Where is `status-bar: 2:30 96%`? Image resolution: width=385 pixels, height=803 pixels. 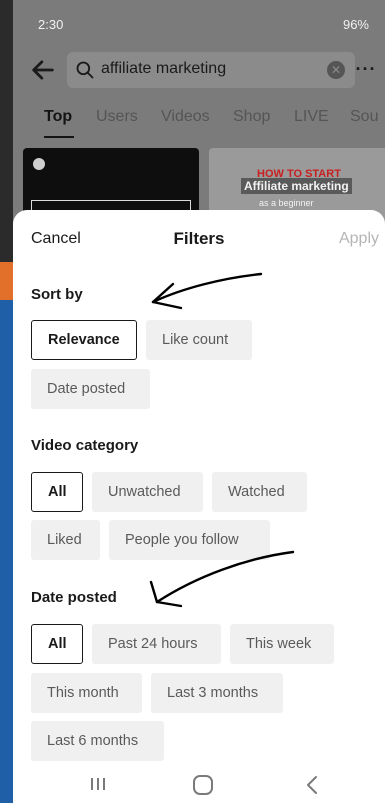
status-bar: 2:30 96% is located at coordinates (199, 21).